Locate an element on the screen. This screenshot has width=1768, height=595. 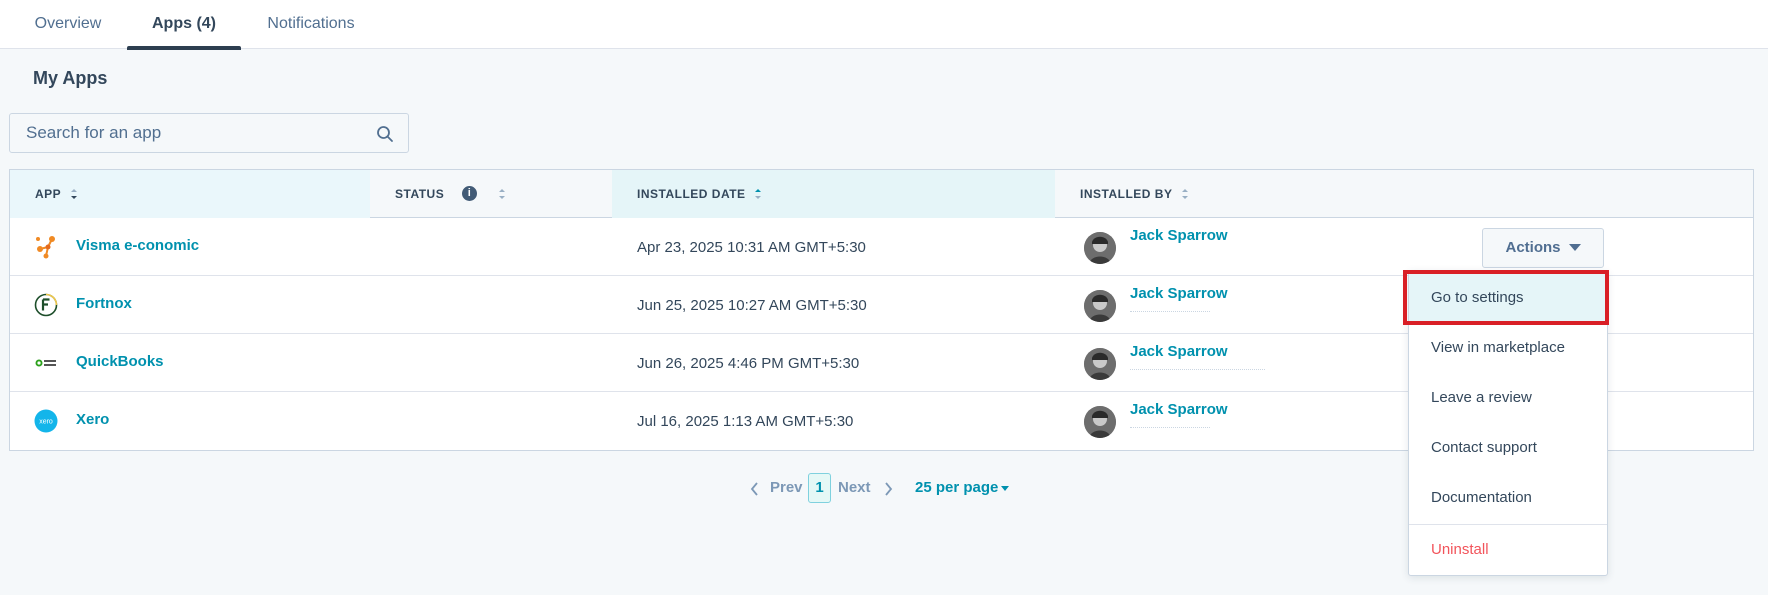
pagination-current-page: 1 is located at coordinates (819, 488).